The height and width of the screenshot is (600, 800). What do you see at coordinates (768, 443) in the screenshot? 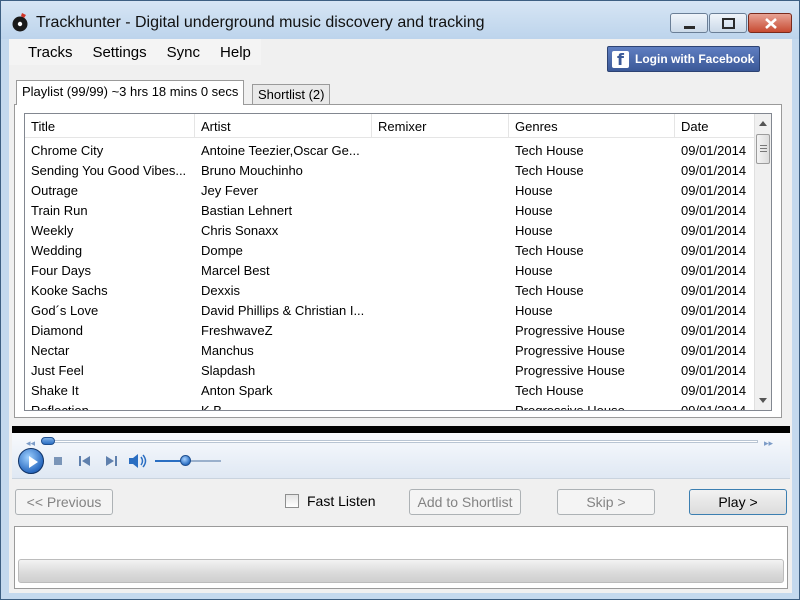
I see `seek-forward-icon: ▸▸` at bounding box center [768, 443].